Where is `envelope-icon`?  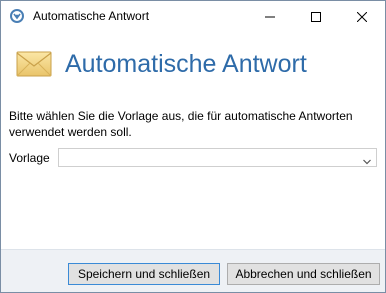 envelope-icon is located at coordinates (34, 63).